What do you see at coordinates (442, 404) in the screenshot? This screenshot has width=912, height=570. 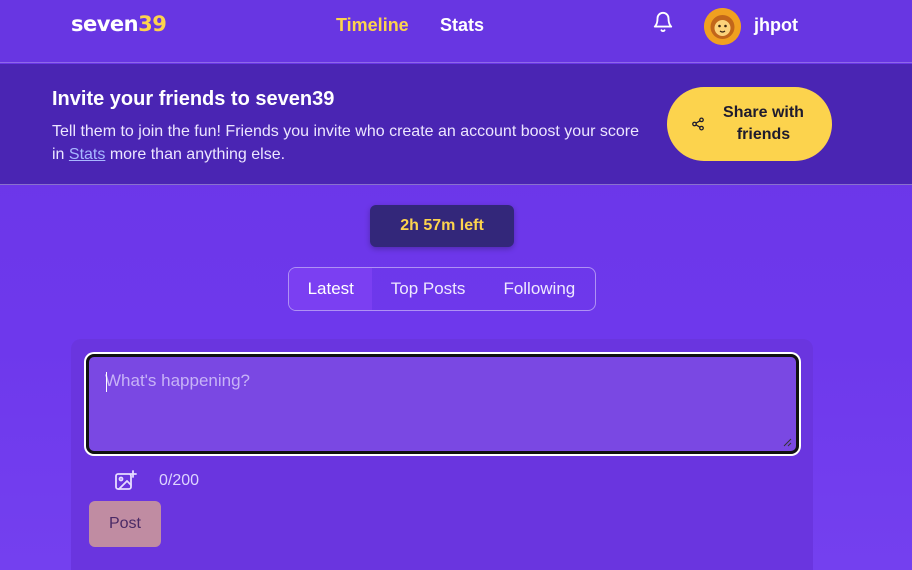 I see `post-input: What's happening?` at bounding box center [442, 404].